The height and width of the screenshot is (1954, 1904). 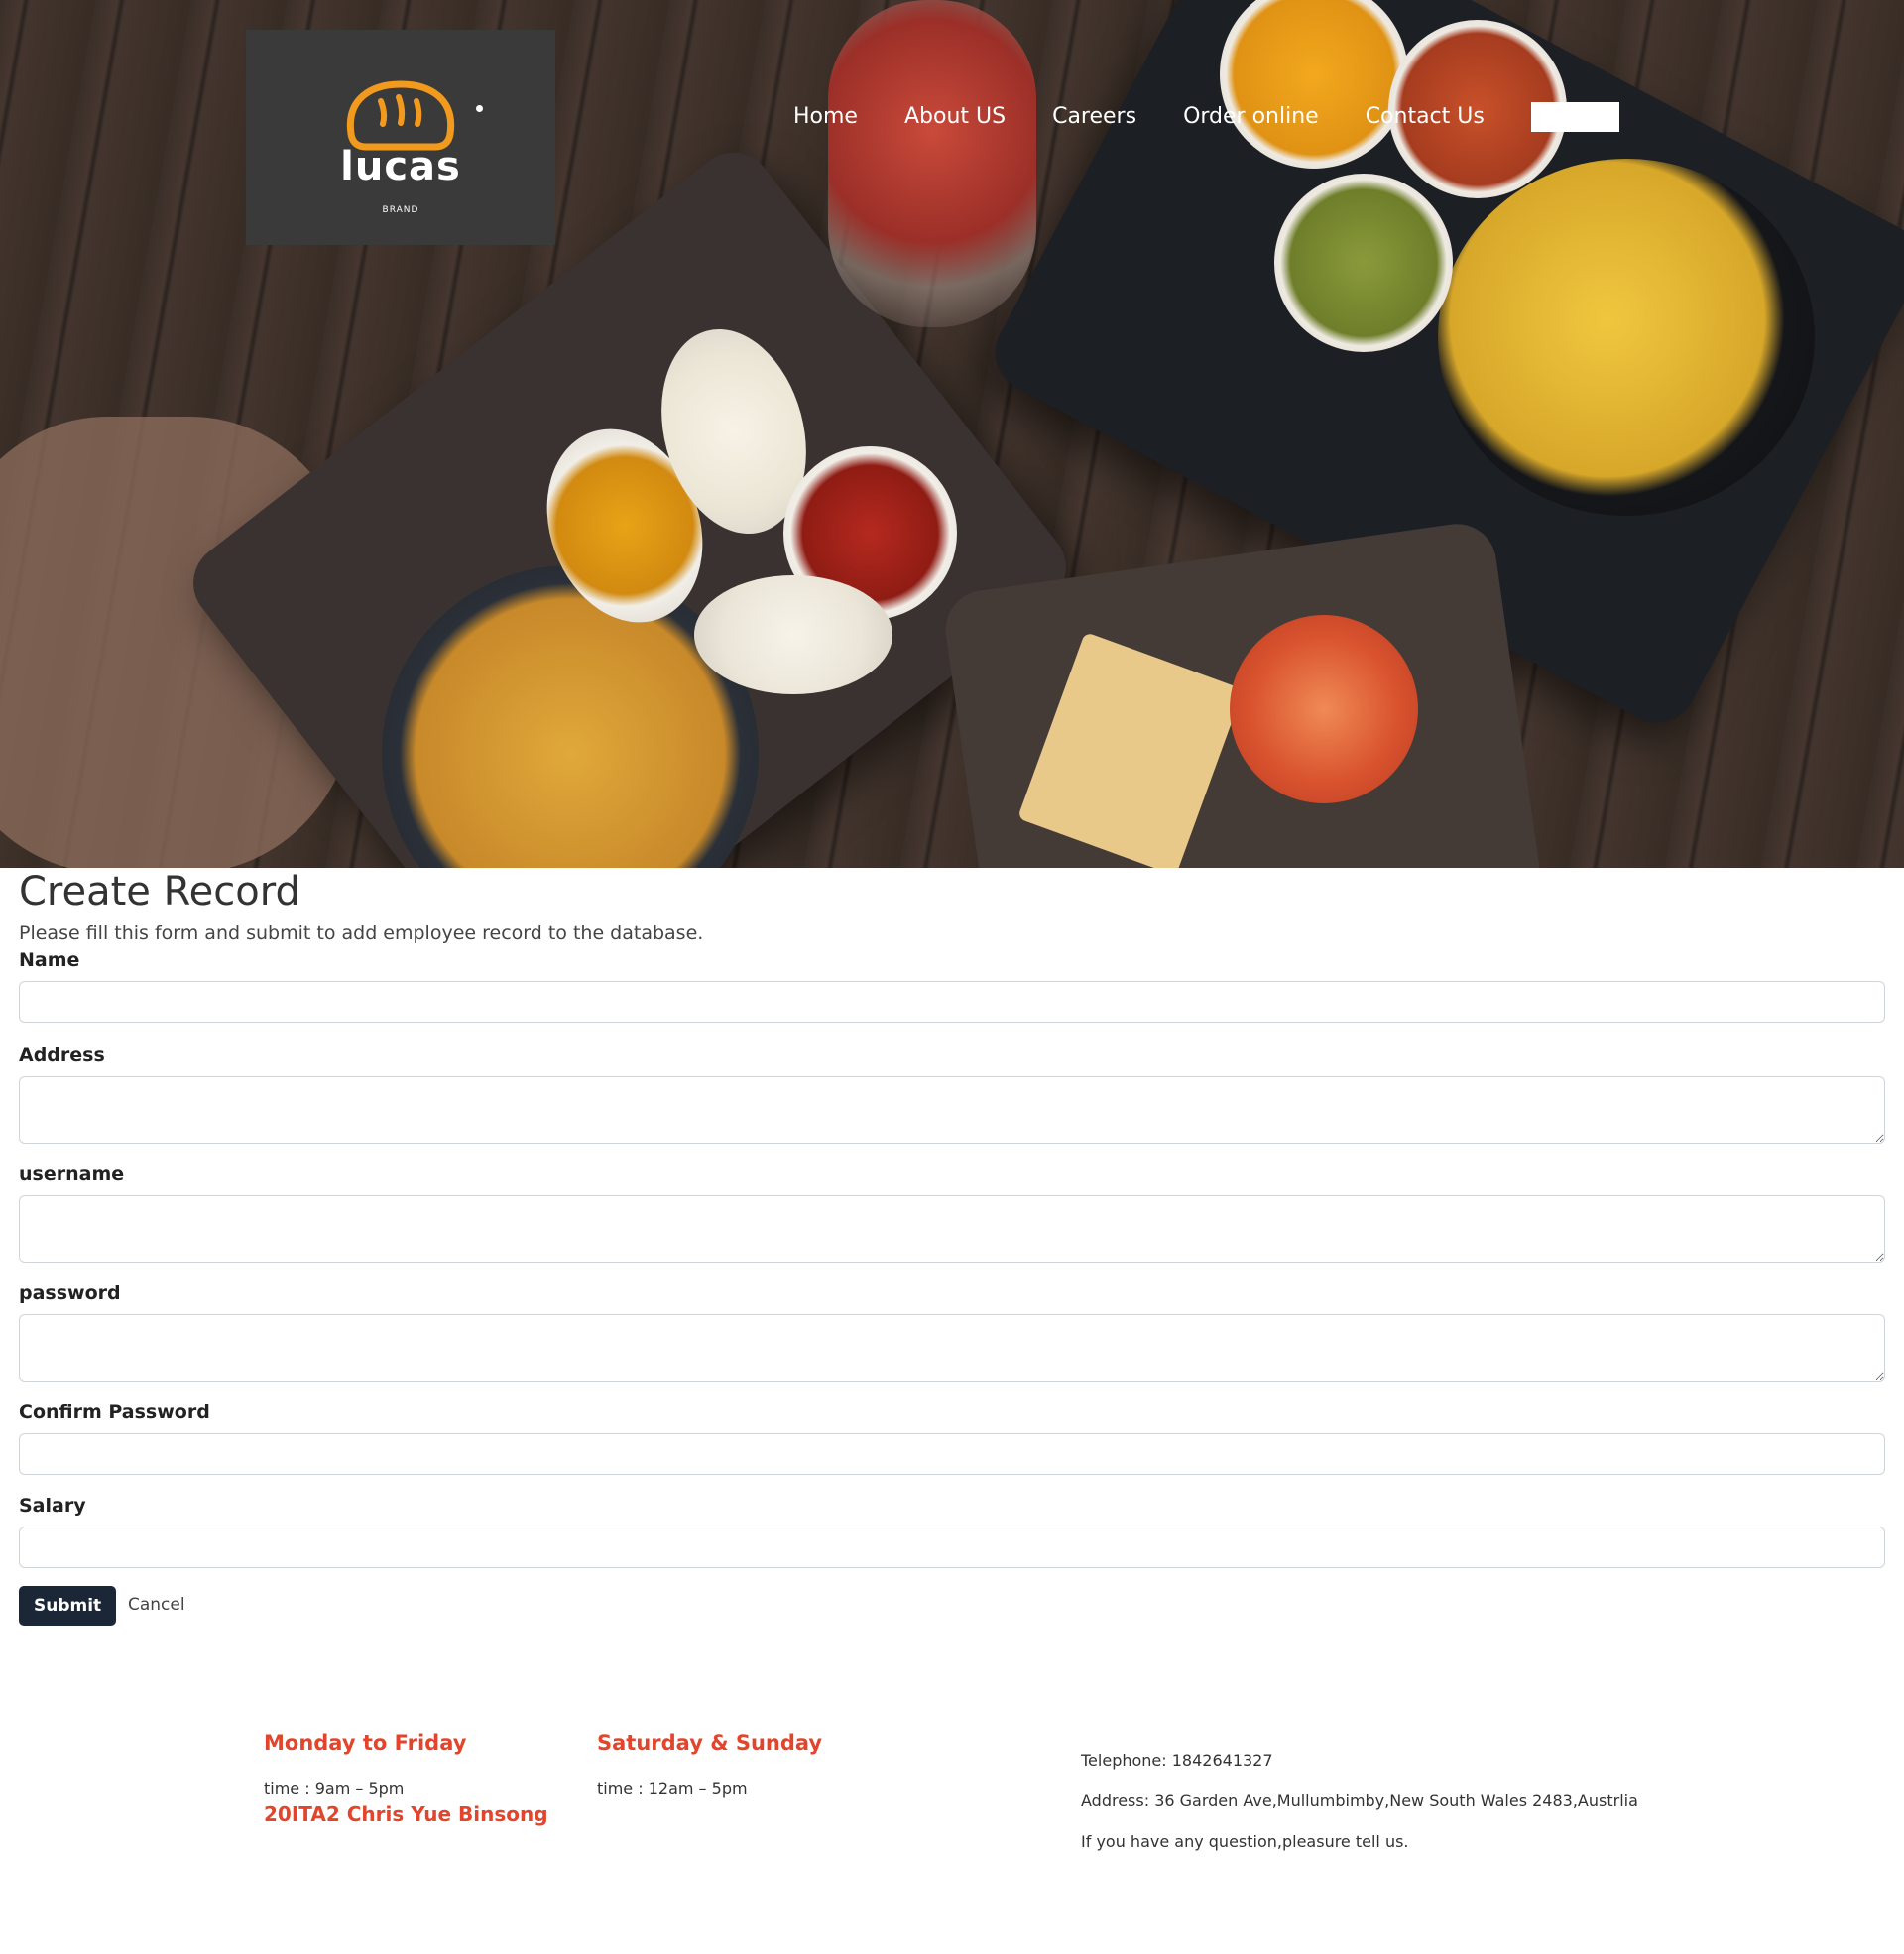 I want to click on nav-careers: Careers, so click(x=1094, y=117).